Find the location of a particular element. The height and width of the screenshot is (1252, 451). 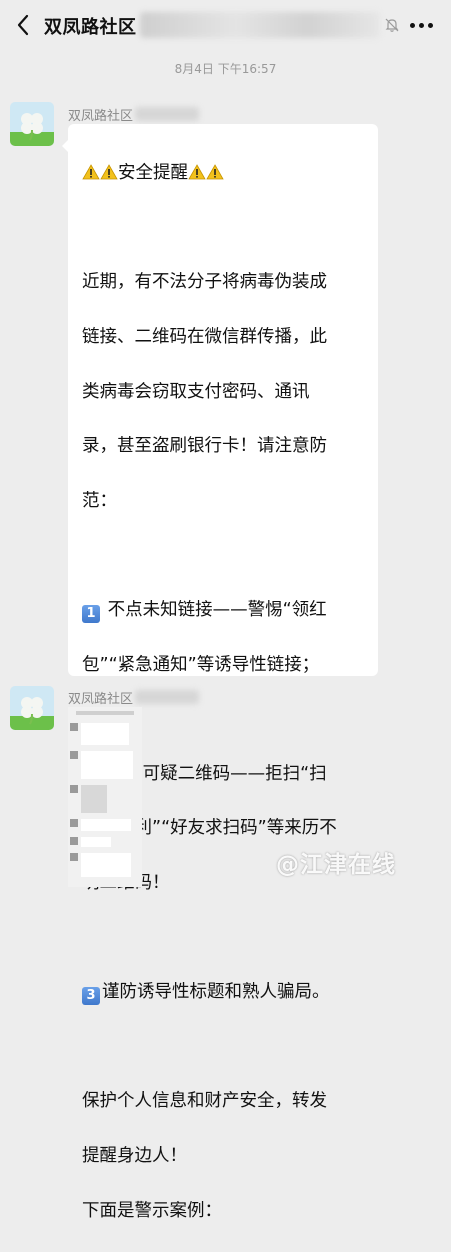

bell-off-icon is located at coordinates (392, 25).